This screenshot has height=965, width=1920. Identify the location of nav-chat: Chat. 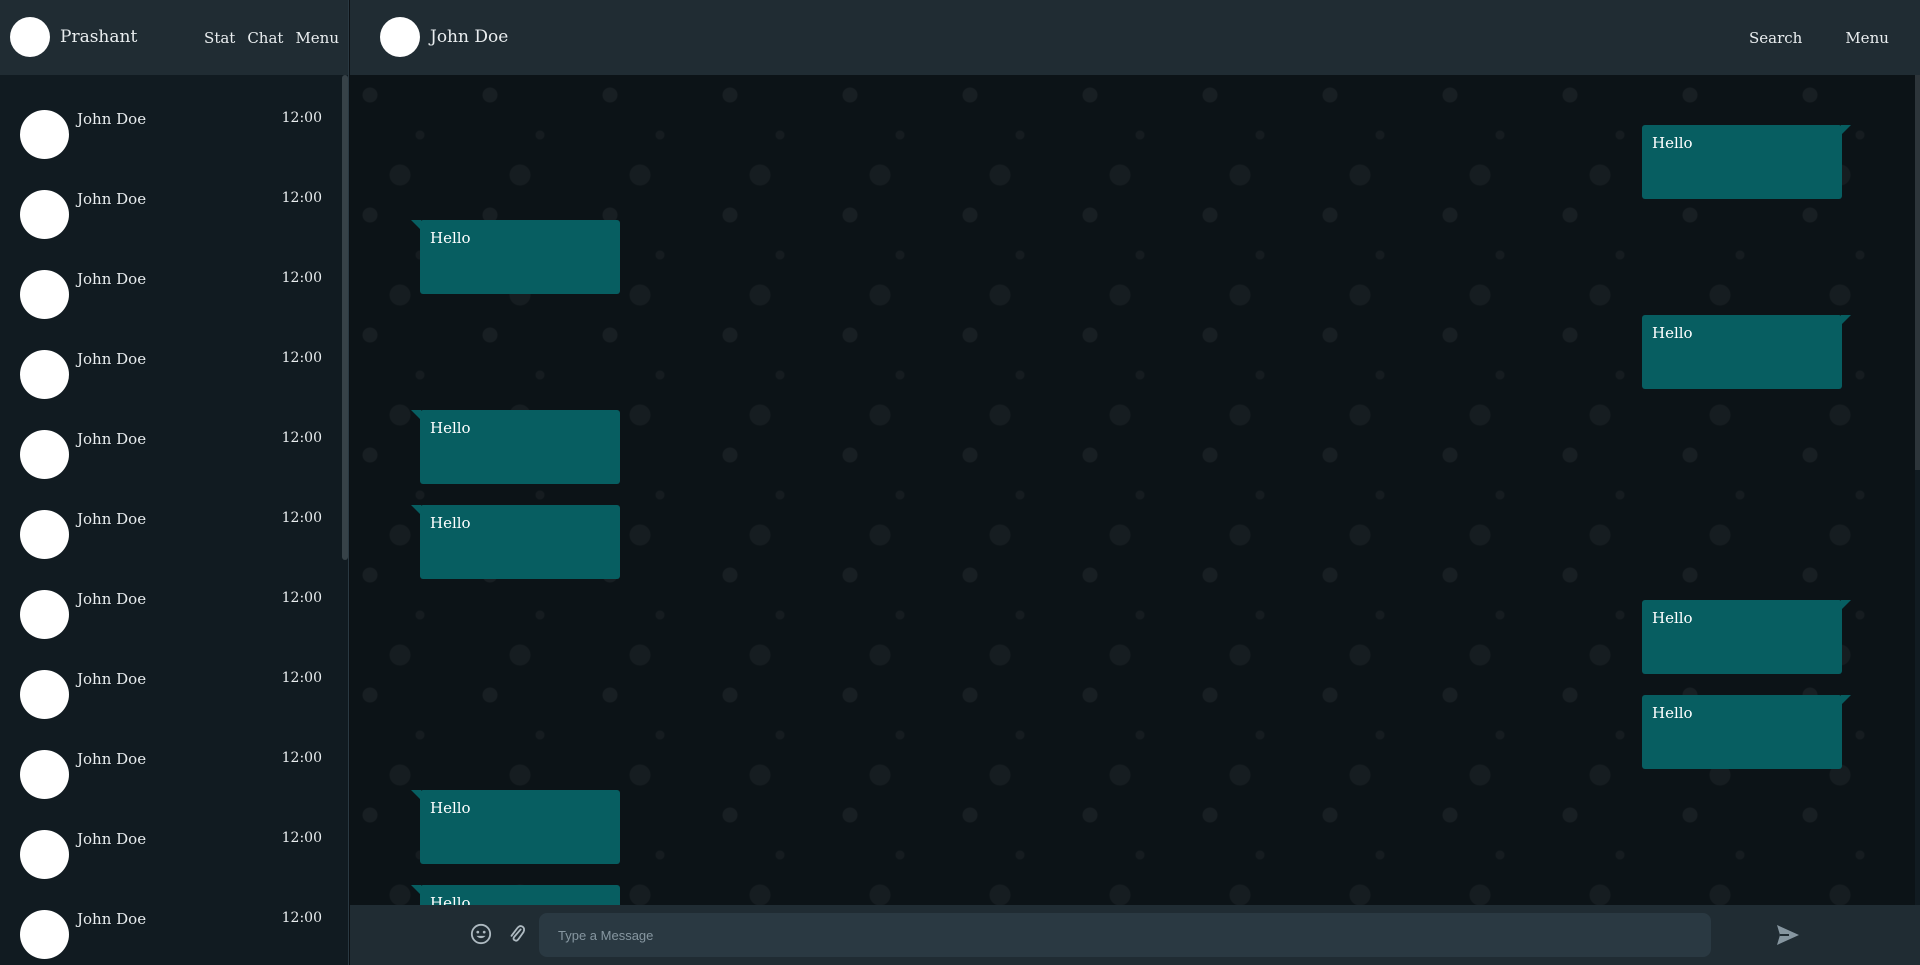
(265, 38).